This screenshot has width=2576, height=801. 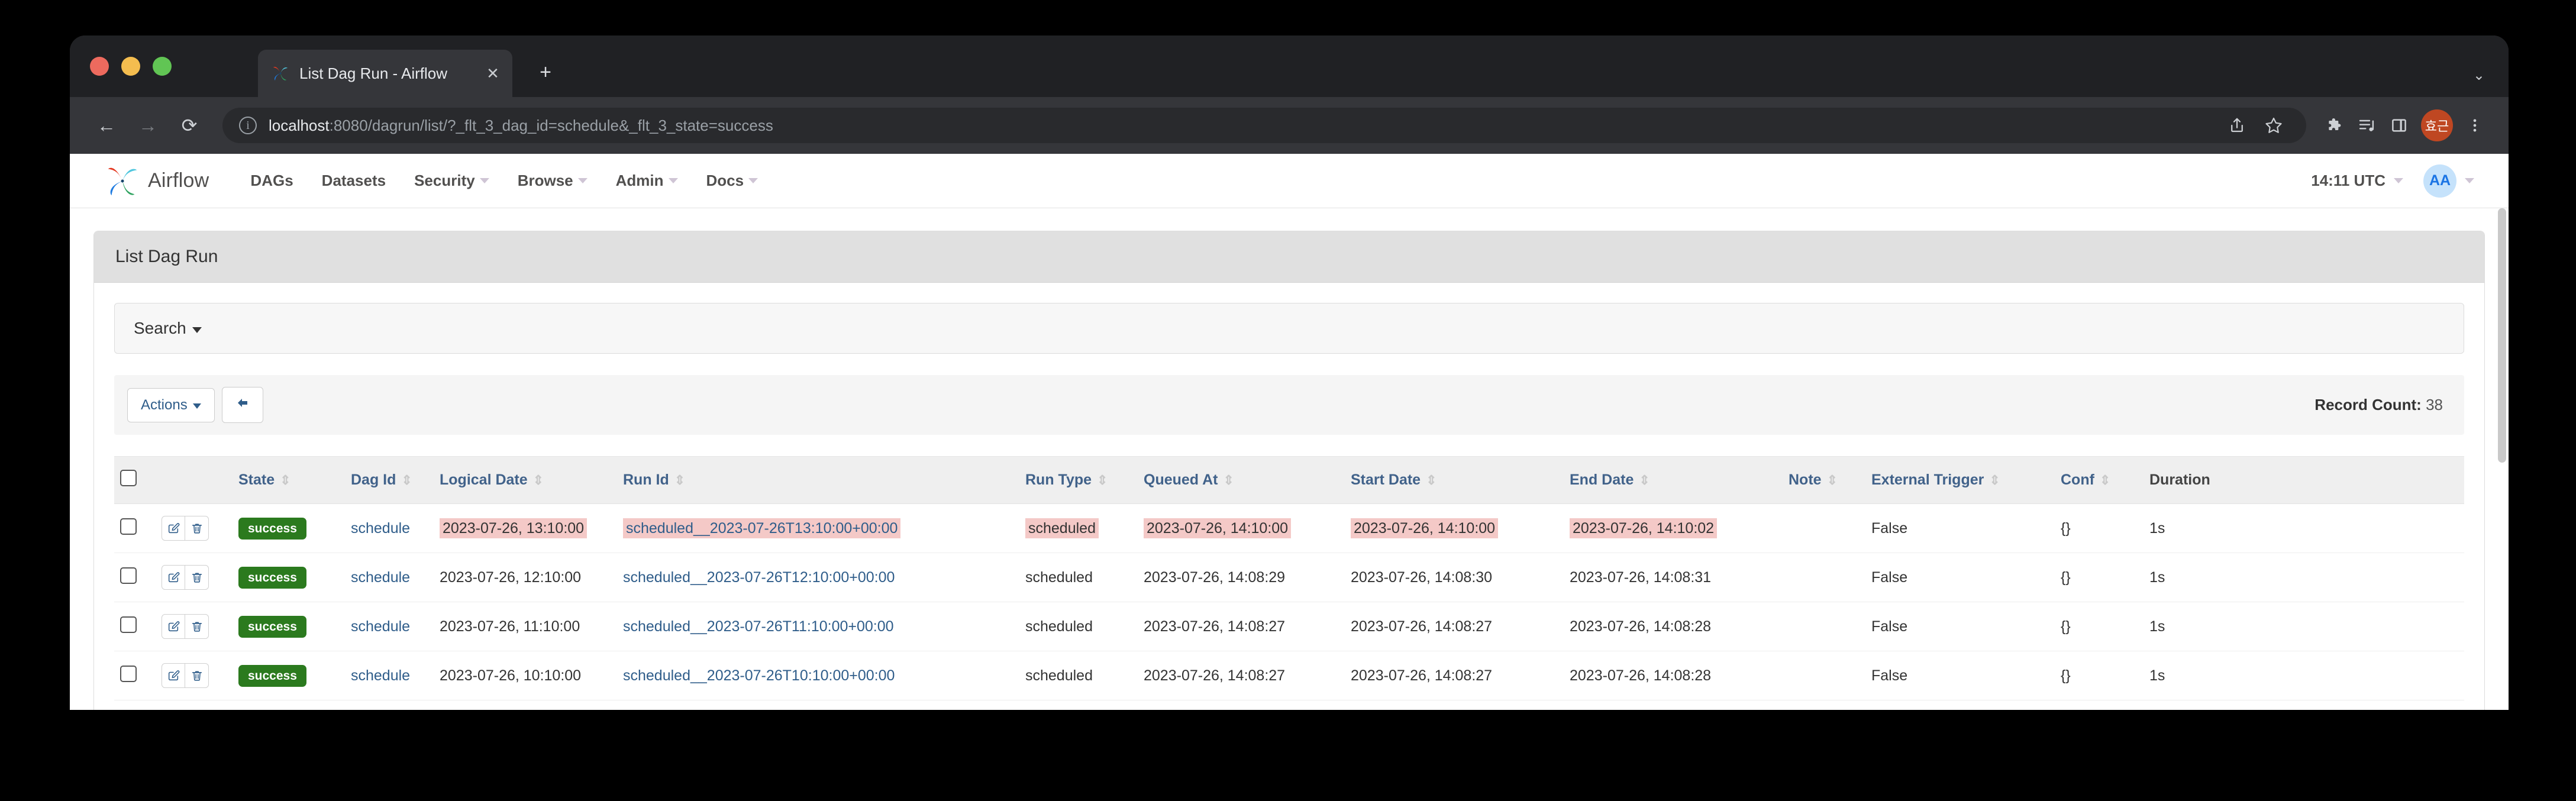 I want to click on tab-title: List Dag Run - Airflow, so click(x=373, y=73).